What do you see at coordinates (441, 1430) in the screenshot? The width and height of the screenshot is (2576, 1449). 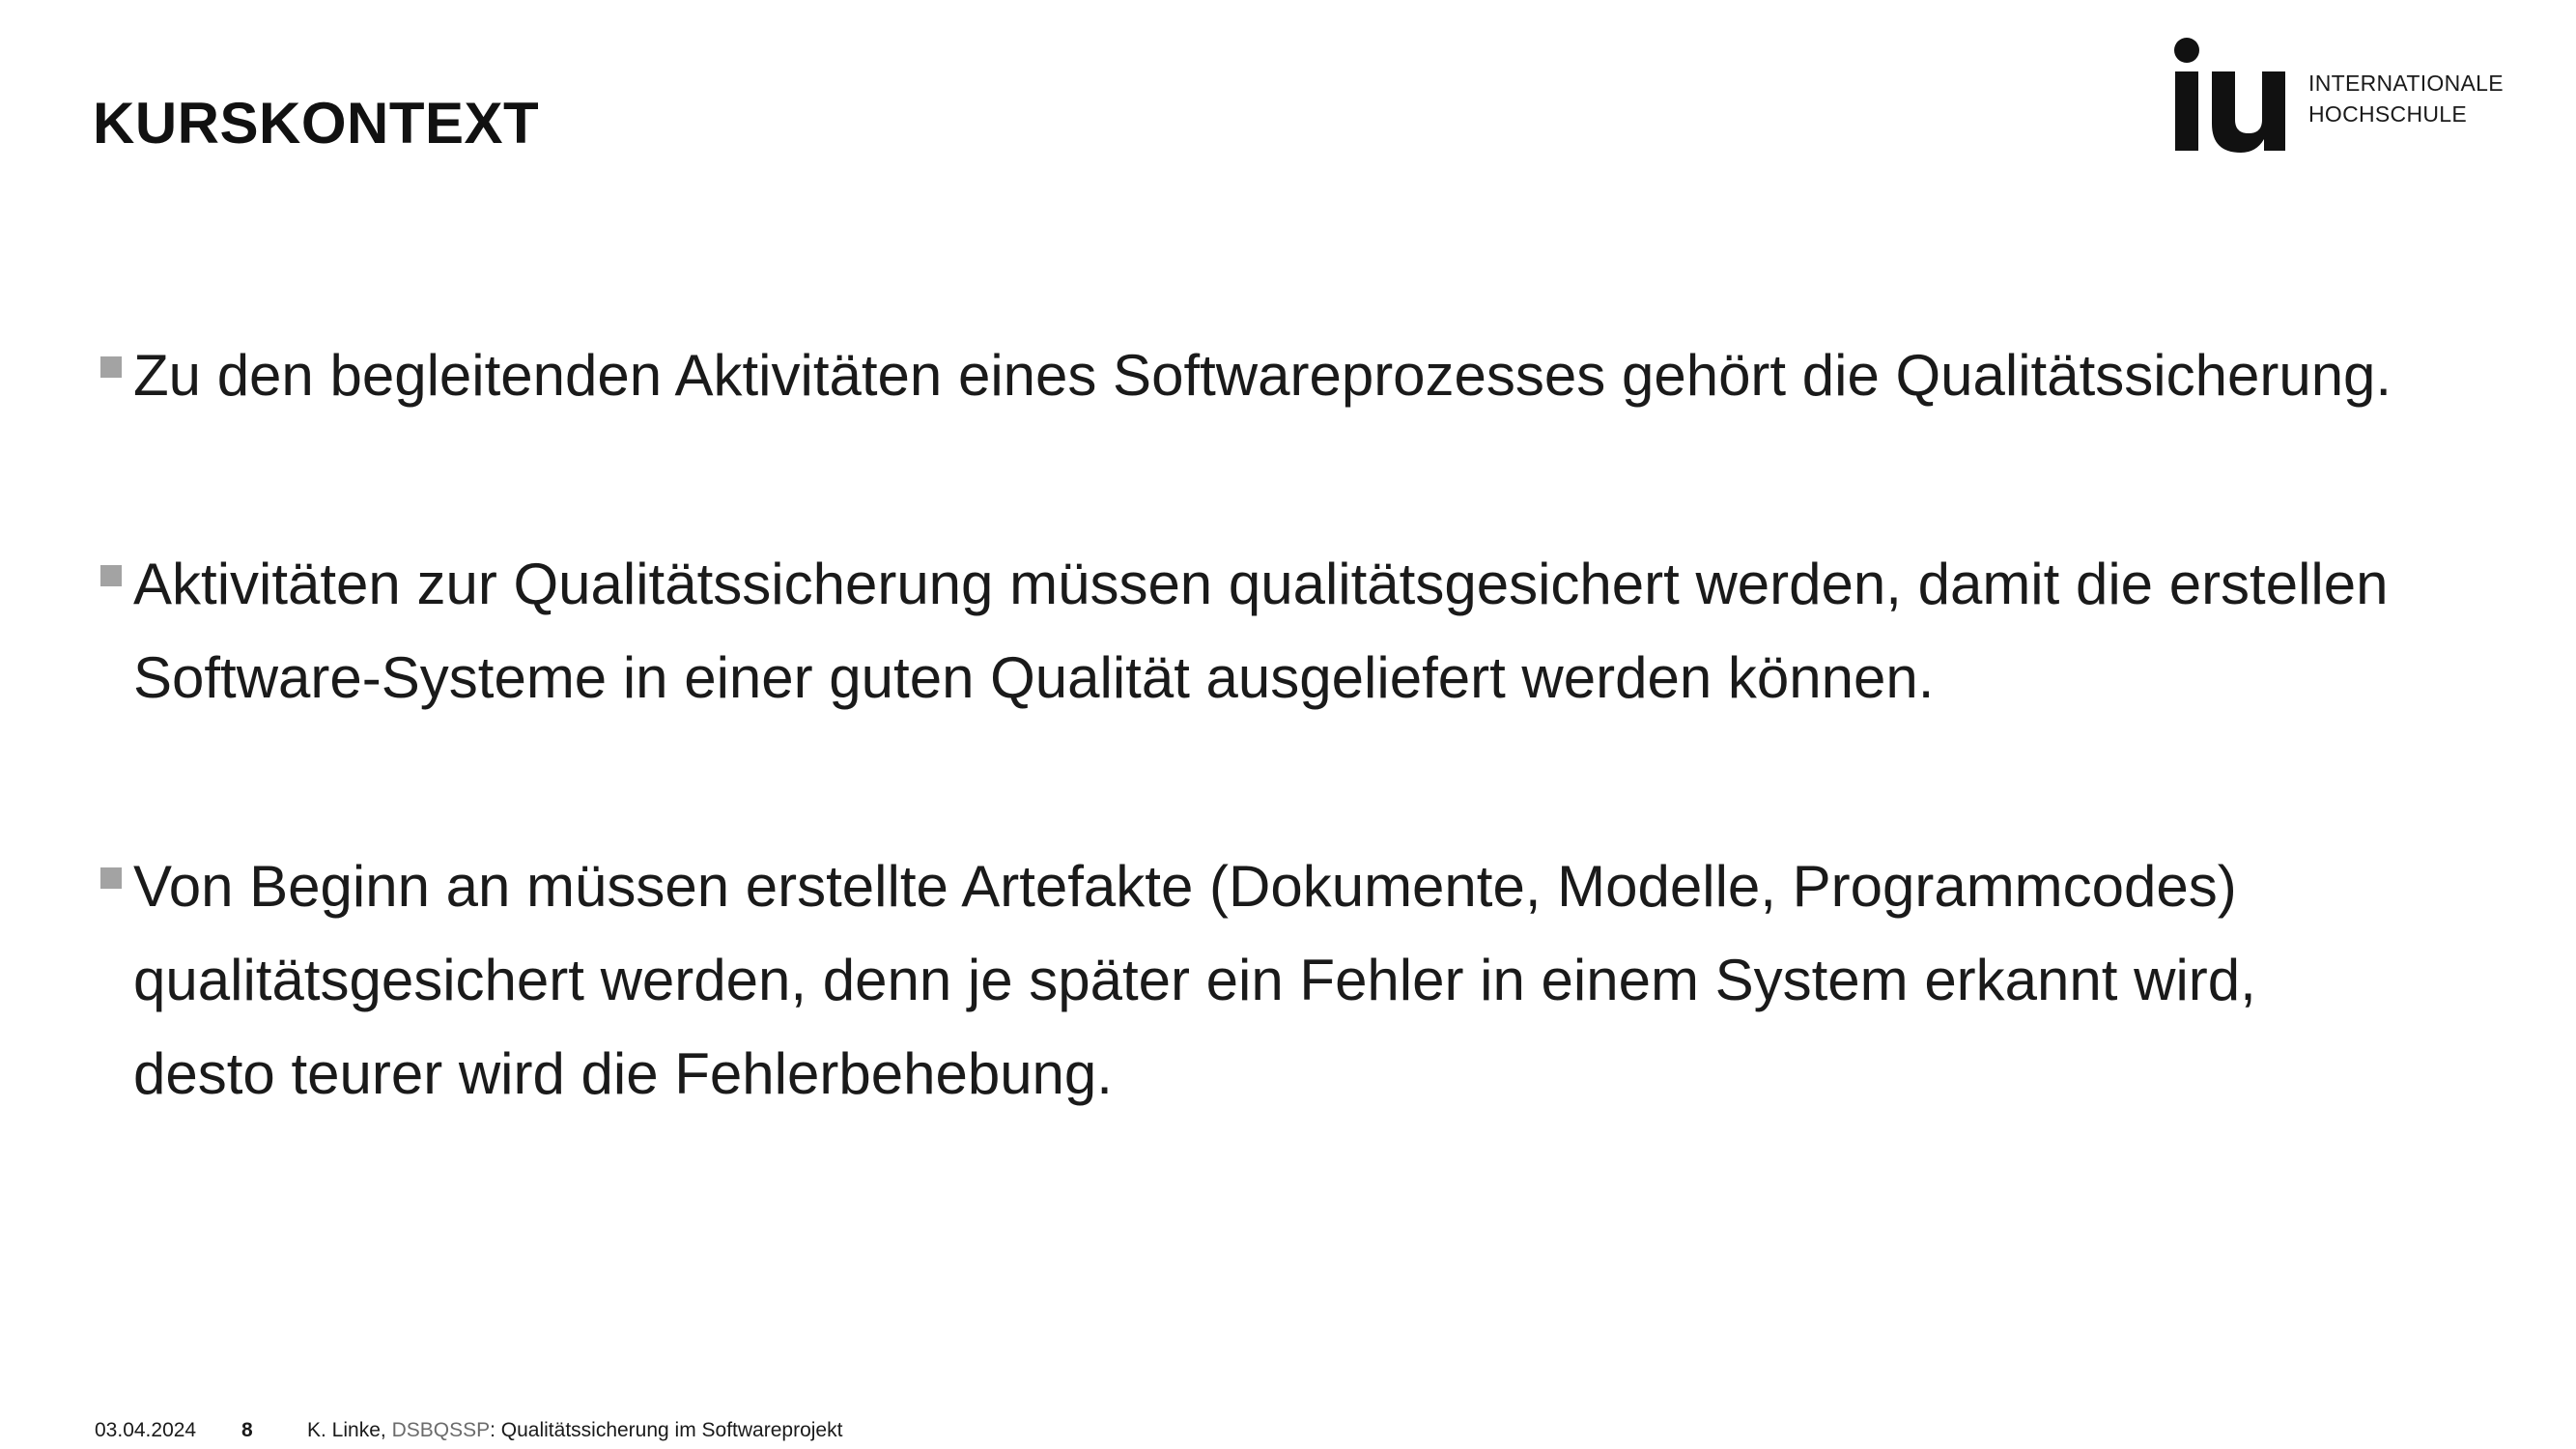 I see `footer-course-code: DSBQSSP` at bounding box center [441, 1430].